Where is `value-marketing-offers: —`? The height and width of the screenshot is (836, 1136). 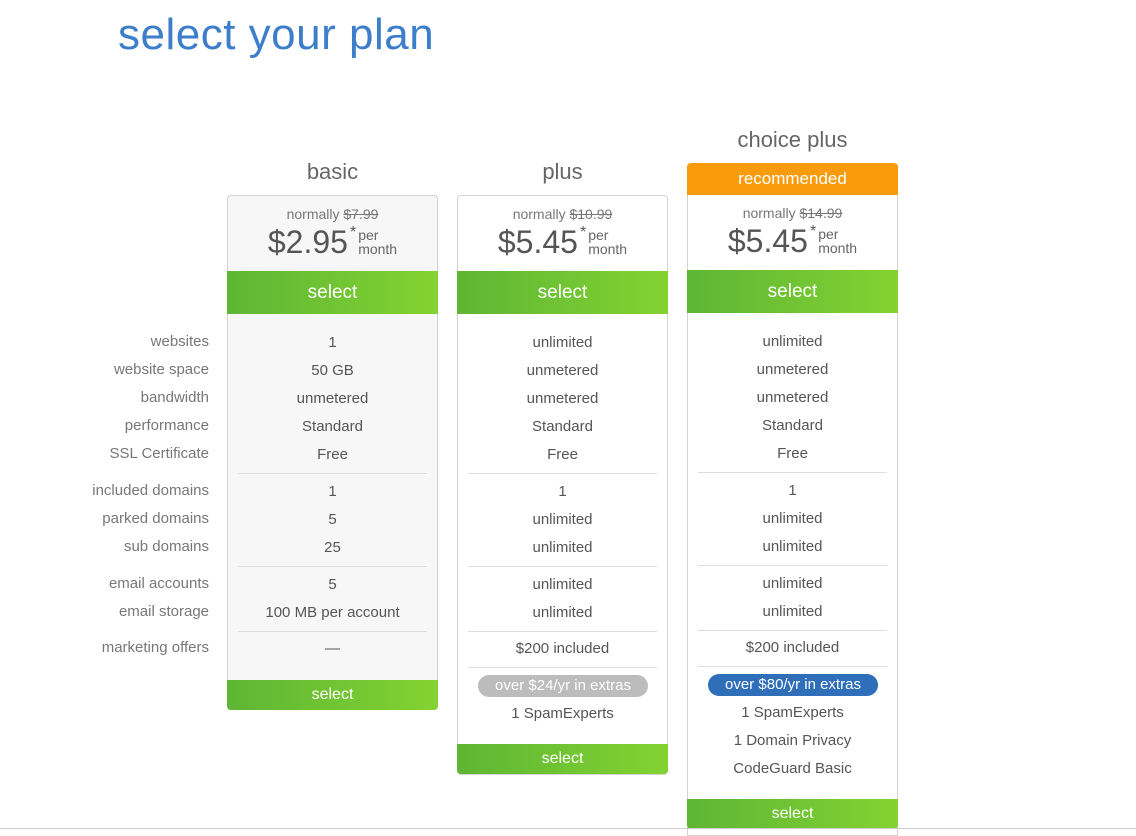
value-marketing-offers: — is located at coordinates (332, 648).